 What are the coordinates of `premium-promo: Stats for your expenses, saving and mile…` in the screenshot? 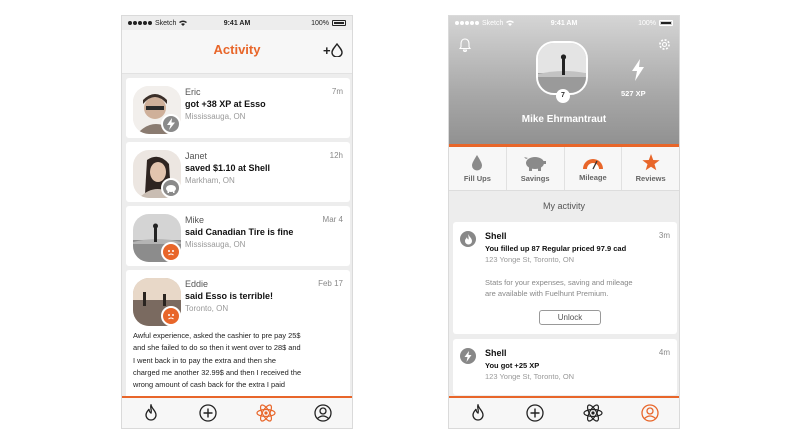 It's located at (577, 288).